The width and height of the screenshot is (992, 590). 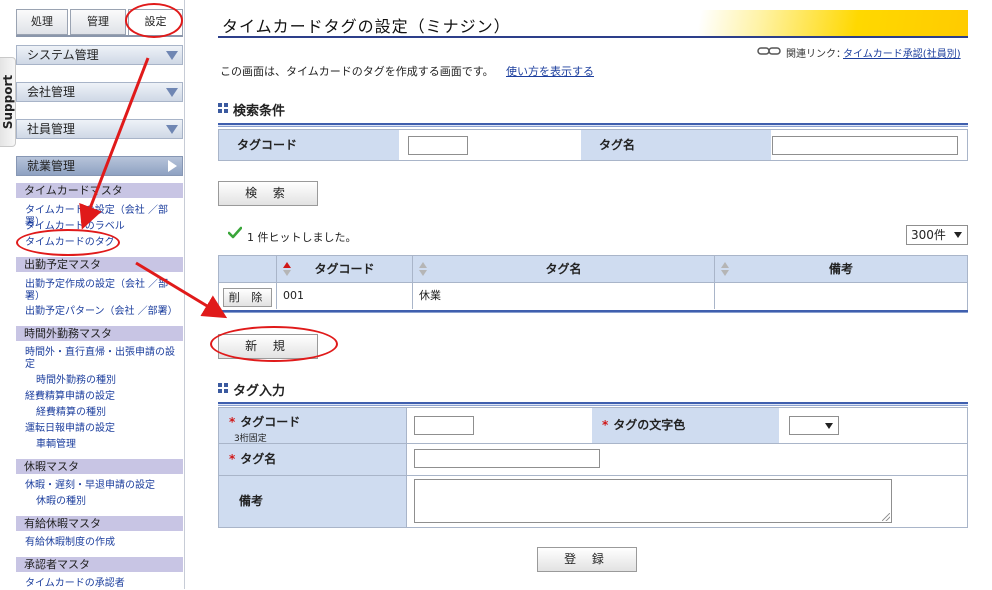 What do you see at coordinates (103, 543) in the screenshot?
I see `sidebar-link-paid-leave: 有給休暇制度の作成` at bounding box center [103, 543].